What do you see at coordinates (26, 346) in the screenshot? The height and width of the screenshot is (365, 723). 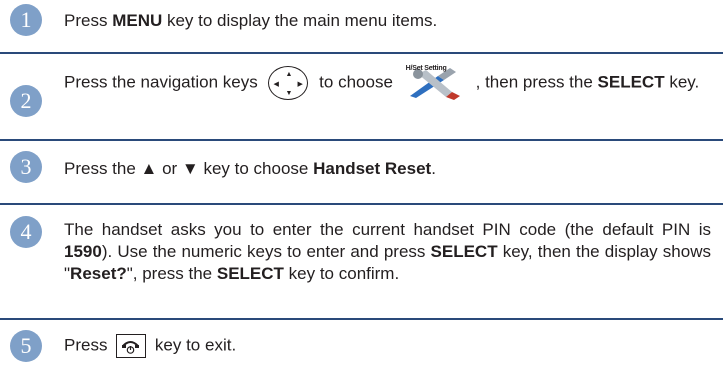 I see `step-number-5: 5` at bounding box center [26, 346].